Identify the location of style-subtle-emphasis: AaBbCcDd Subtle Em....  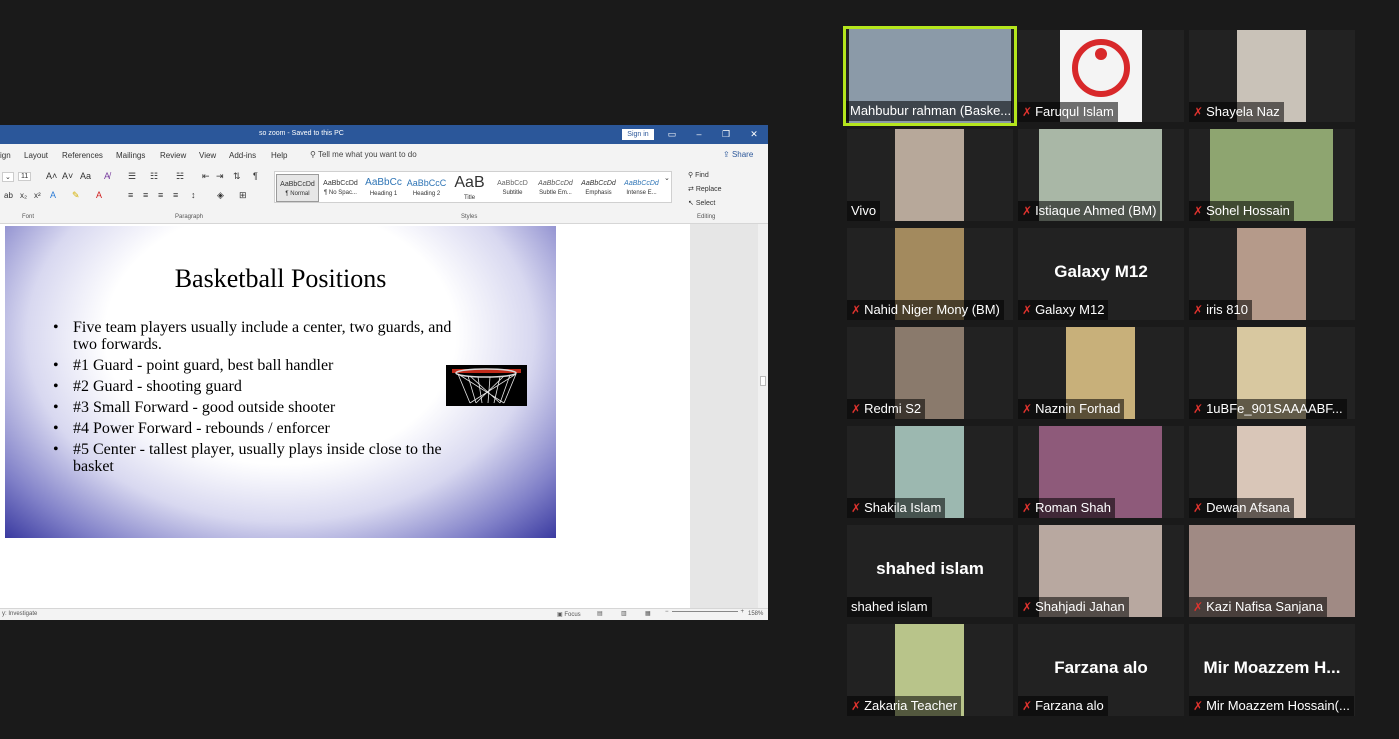
(555, 188).